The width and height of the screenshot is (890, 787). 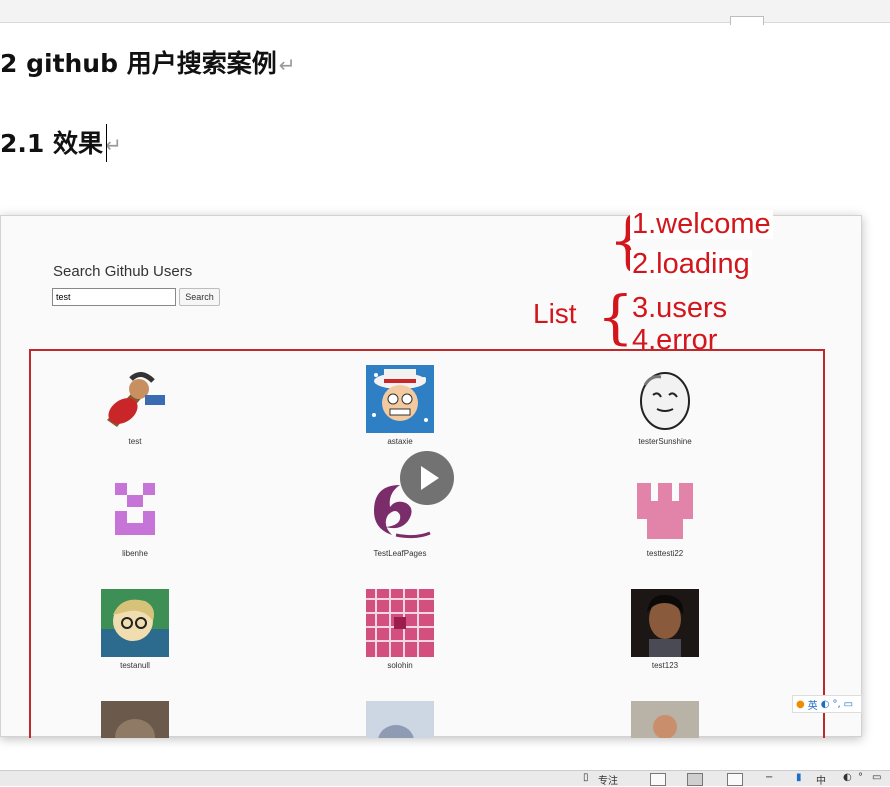 What do you see at coordinates (51, 143) in the screenshot?
I see `heading-text: 2.1 效果` at bounding box center [51, 143].